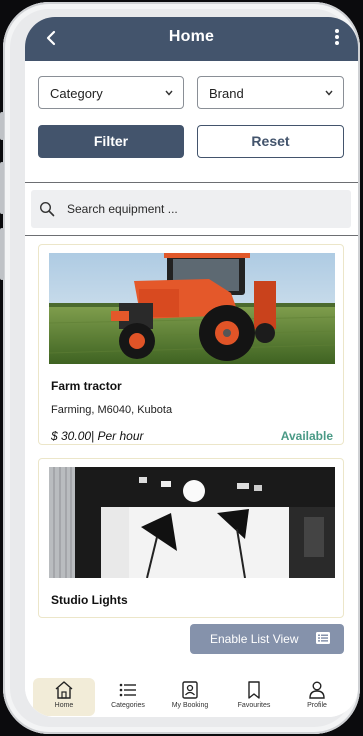 The height and width of the screenshot is (736, 363). Describe the element at coordinates (97, 436) in the screenshot. I see `listing-price: $ 30.00| Per hour` at that location.